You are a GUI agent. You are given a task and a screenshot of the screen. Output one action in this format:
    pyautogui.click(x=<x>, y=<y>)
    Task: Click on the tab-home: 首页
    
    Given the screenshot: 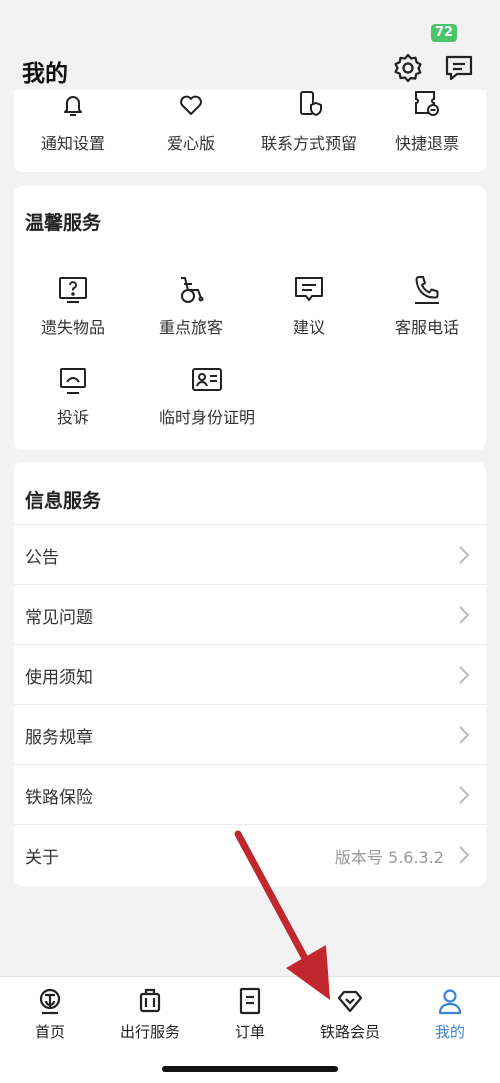 What is the action you would take?
    pyautogui.click(x=50, y=1014)
    